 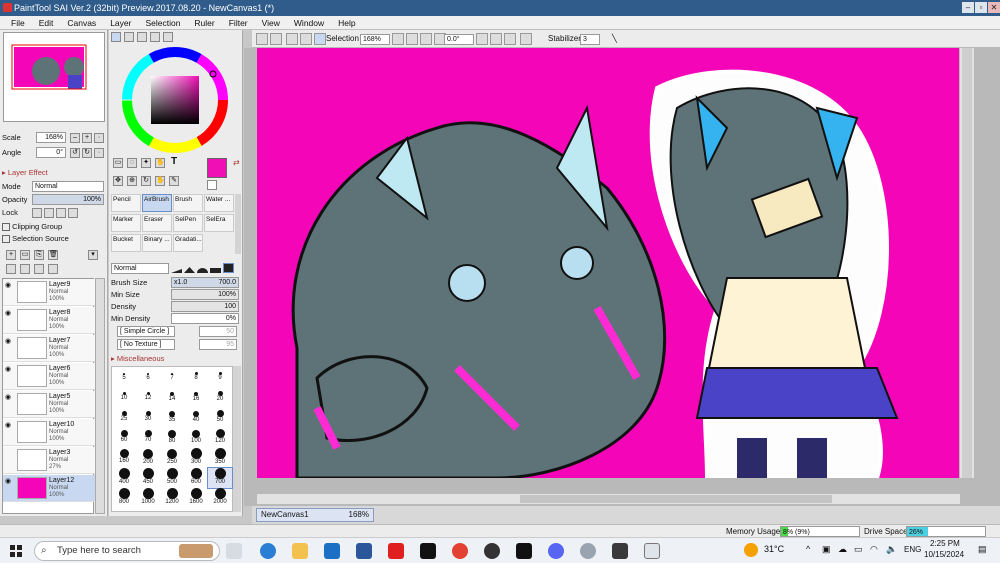 I want to click on texture-select: [ No Texture ], so click(x=146, y=344).